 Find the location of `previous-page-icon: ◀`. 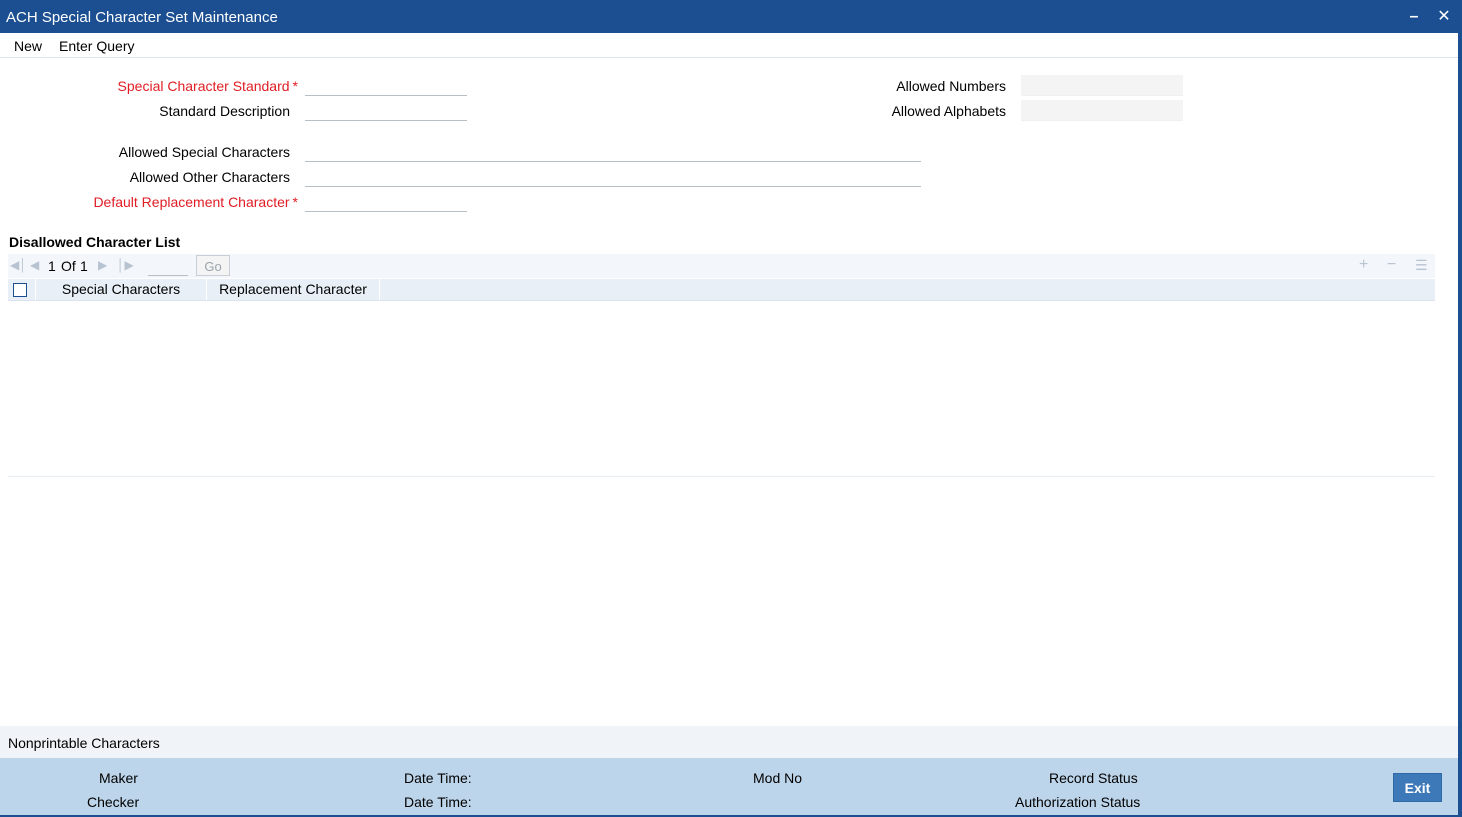

previous-page-icon: ◀ is located at coordinates (34, 265).